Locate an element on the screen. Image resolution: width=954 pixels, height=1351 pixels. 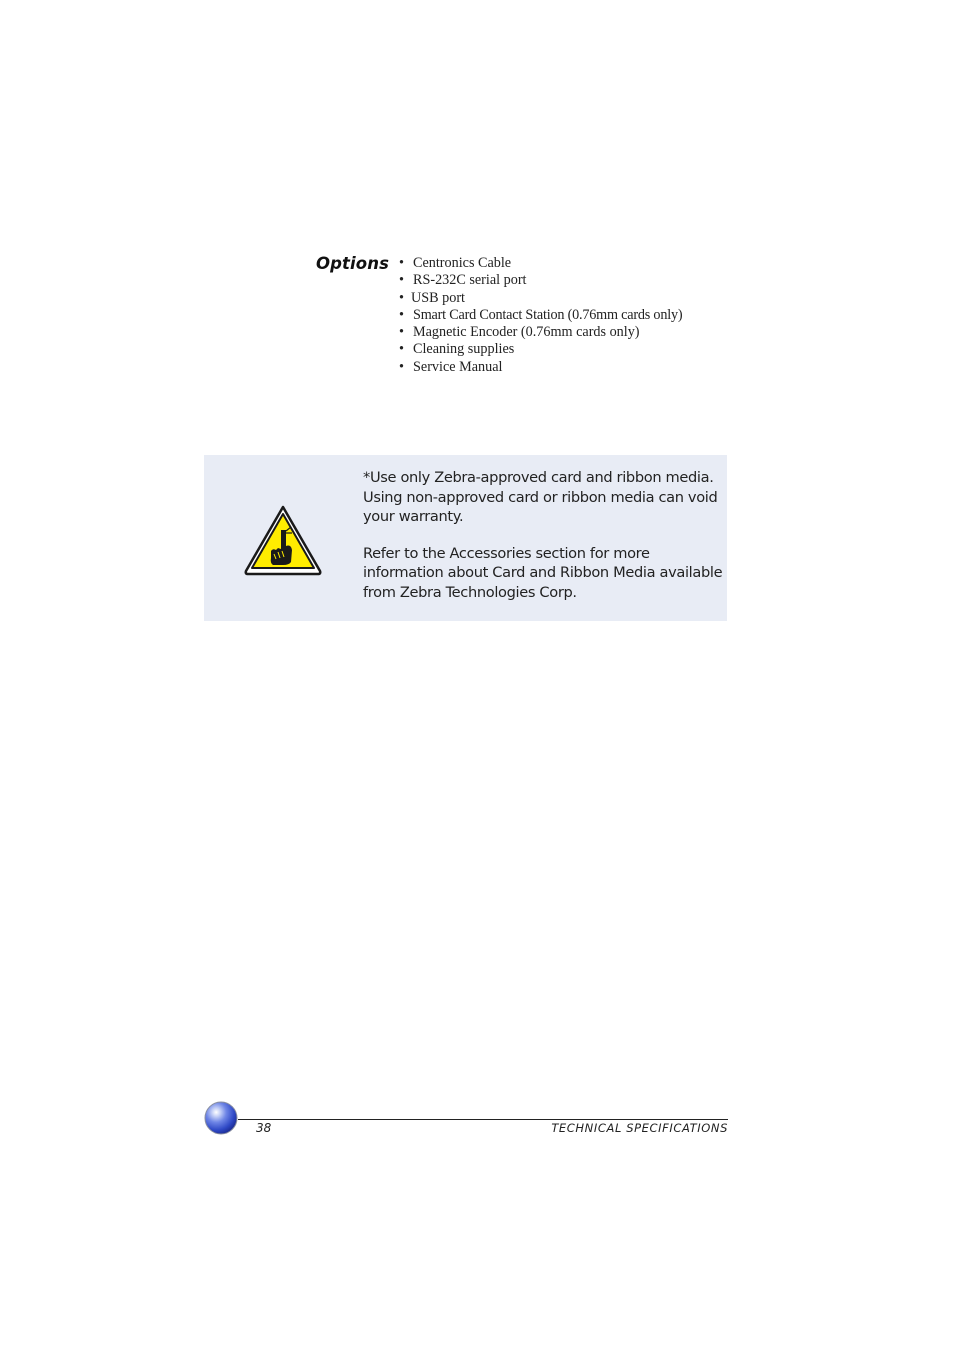
options-item: • USB port is located at coordinates (432, 297).